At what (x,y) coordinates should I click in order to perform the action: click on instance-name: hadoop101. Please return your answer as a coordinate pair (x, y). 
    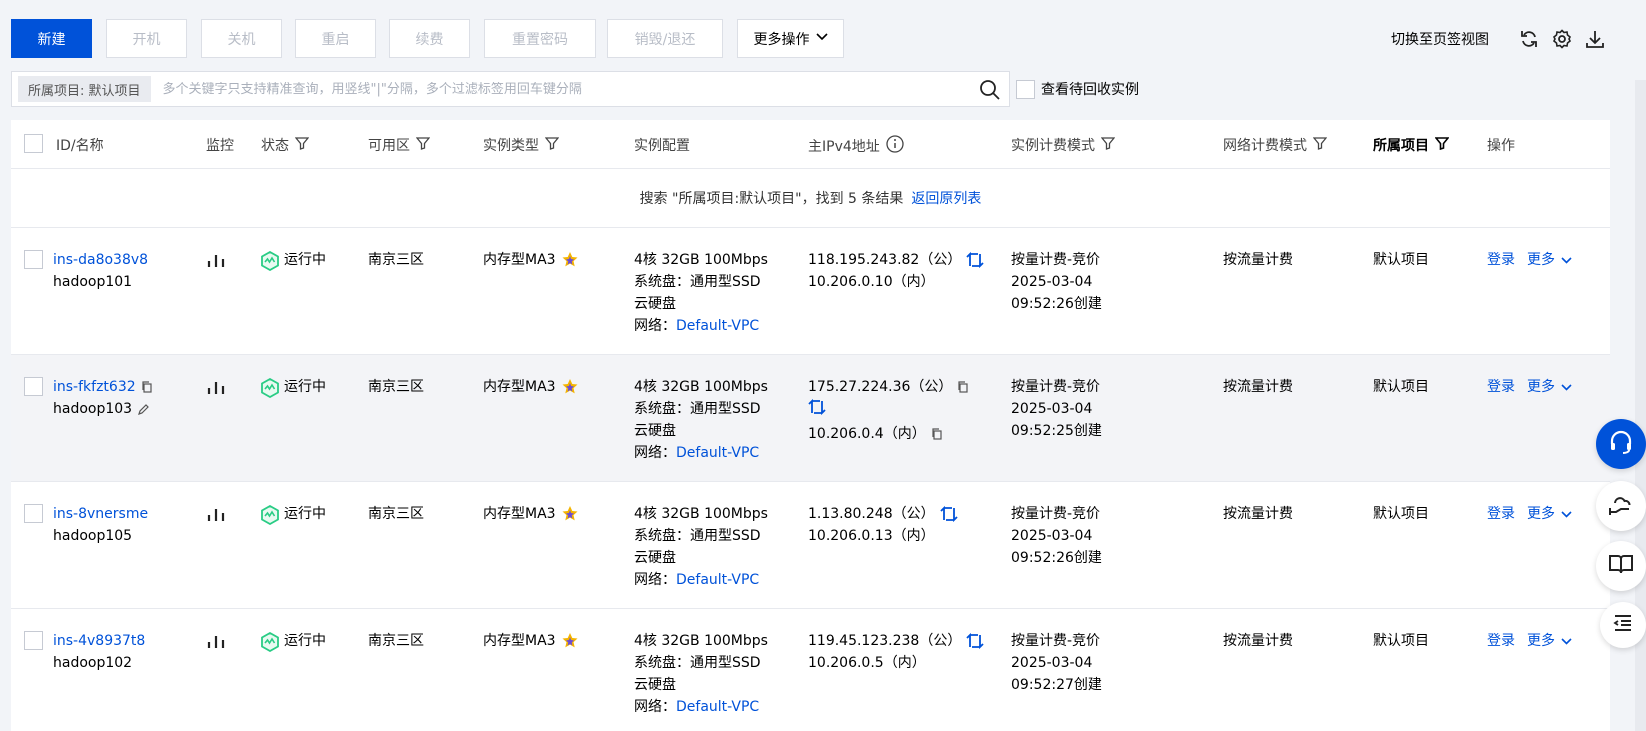
    Looking at the image, I should click on (93, 282).